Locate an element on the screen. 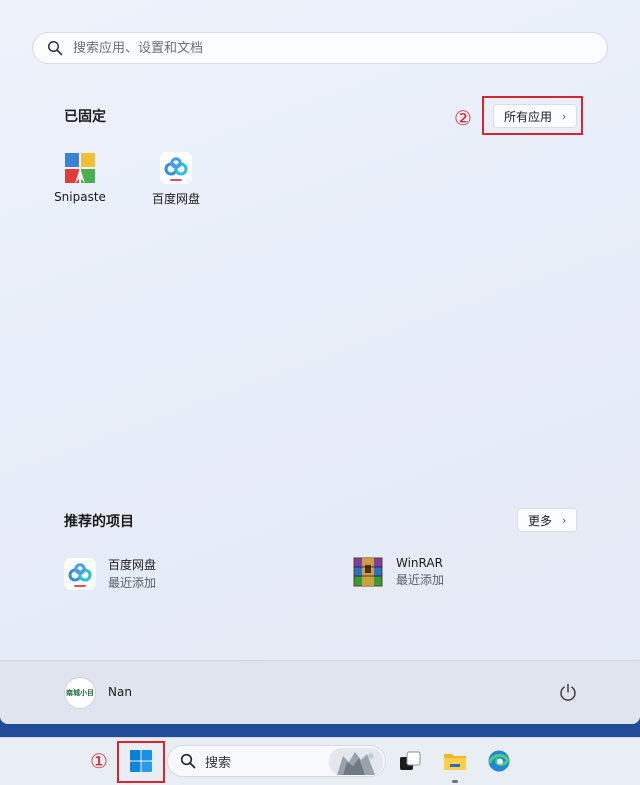 The image size is (640, 785). pinned-section-title: 已固定 is located at coordinates (85, 117).